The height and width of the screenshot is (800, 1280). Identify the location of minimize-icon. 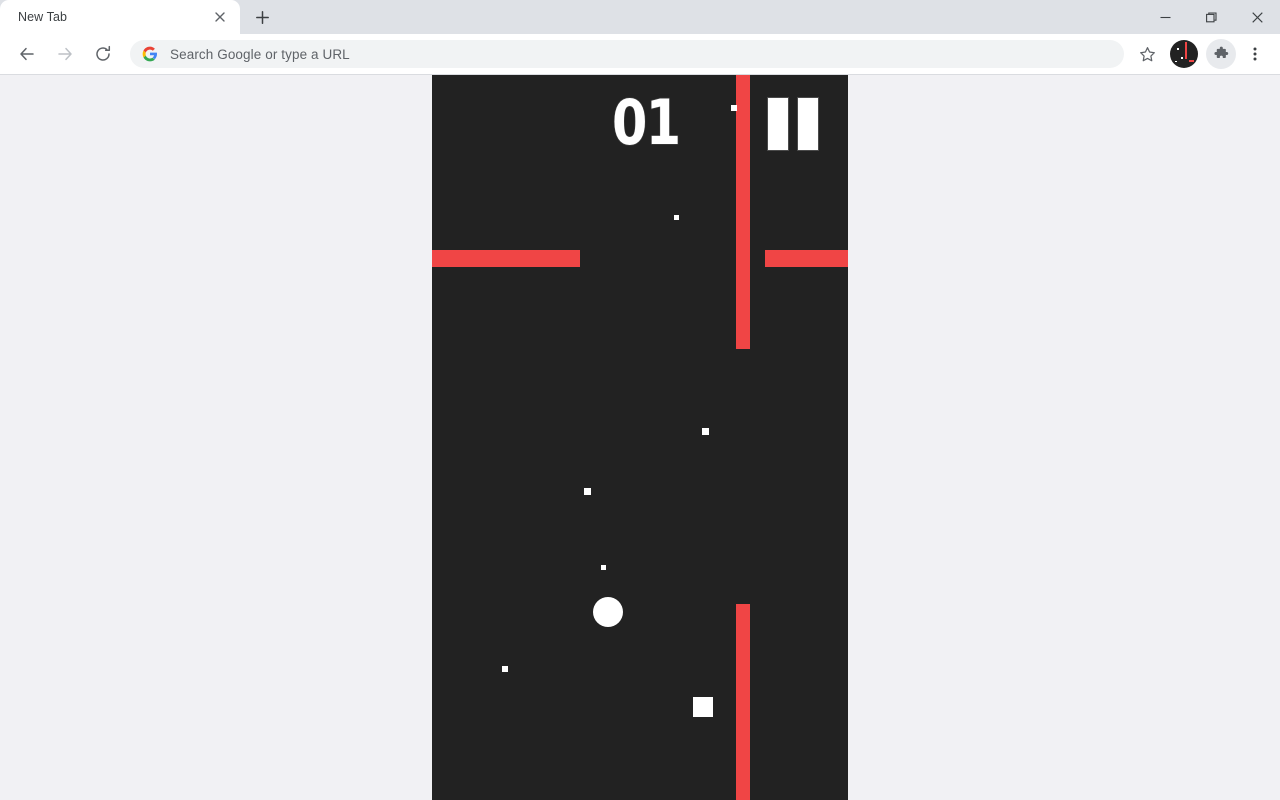
(1165, 17).